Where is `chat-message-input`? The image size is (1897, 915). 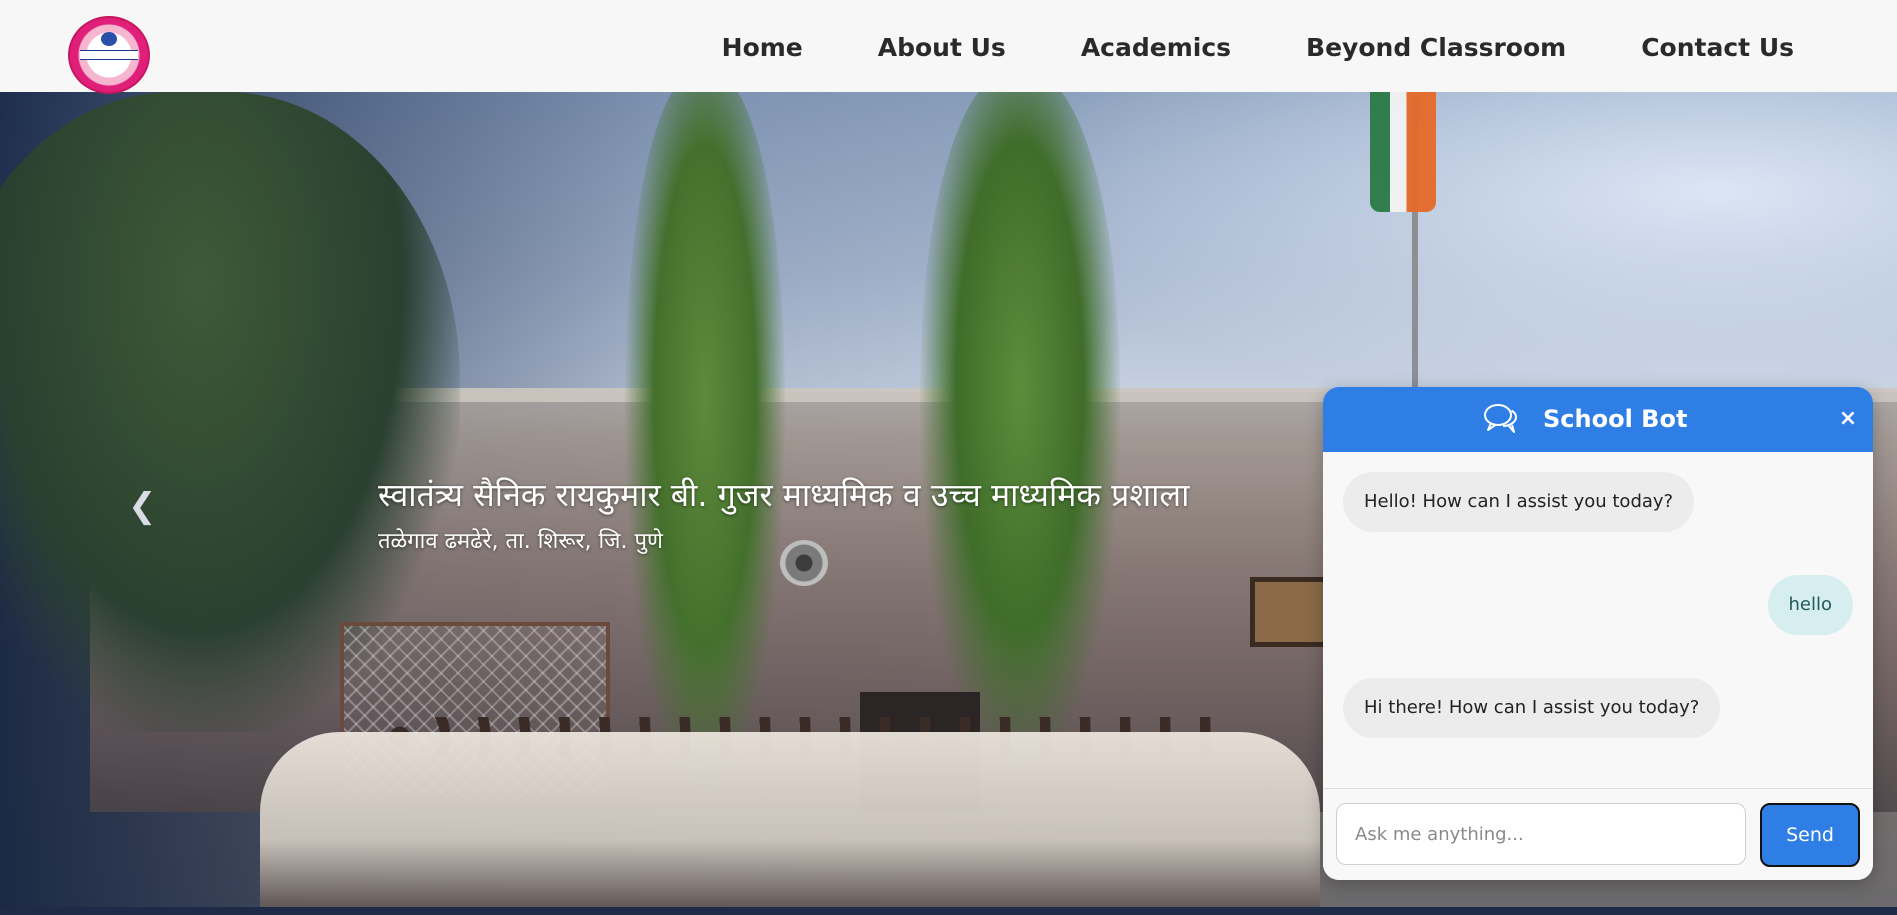 chat-message-input is located at coordinates (1541, 834).